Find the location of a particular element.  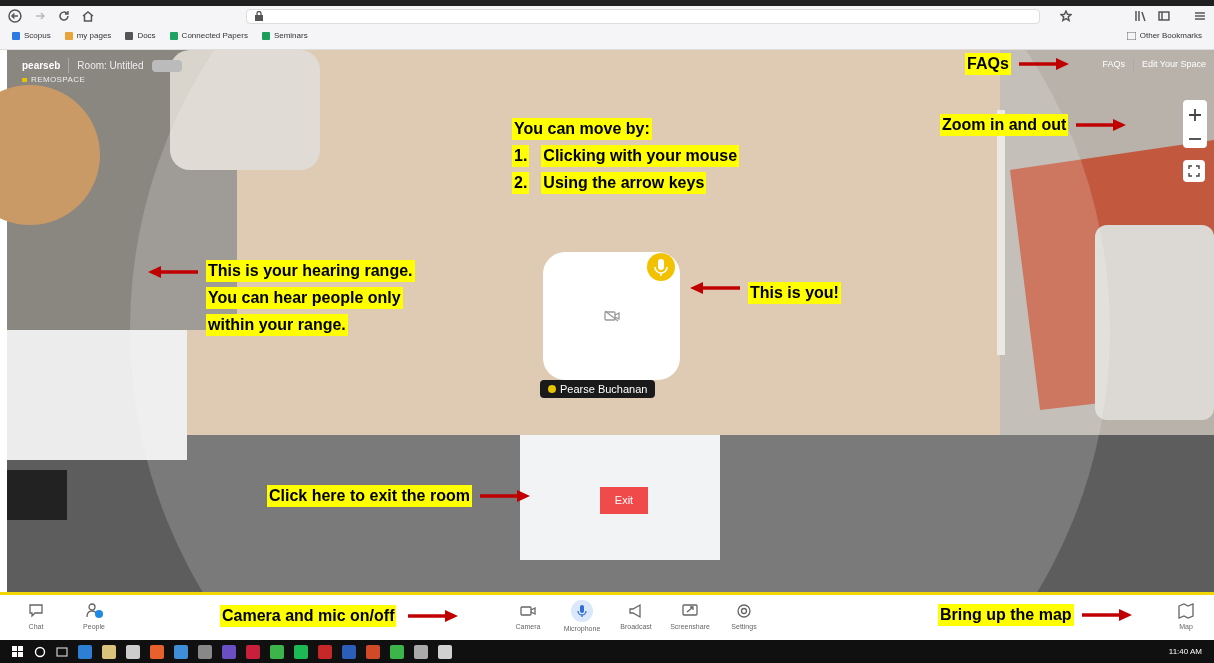

annotation-text: You can hear people only is located at coordinates (304, 298).